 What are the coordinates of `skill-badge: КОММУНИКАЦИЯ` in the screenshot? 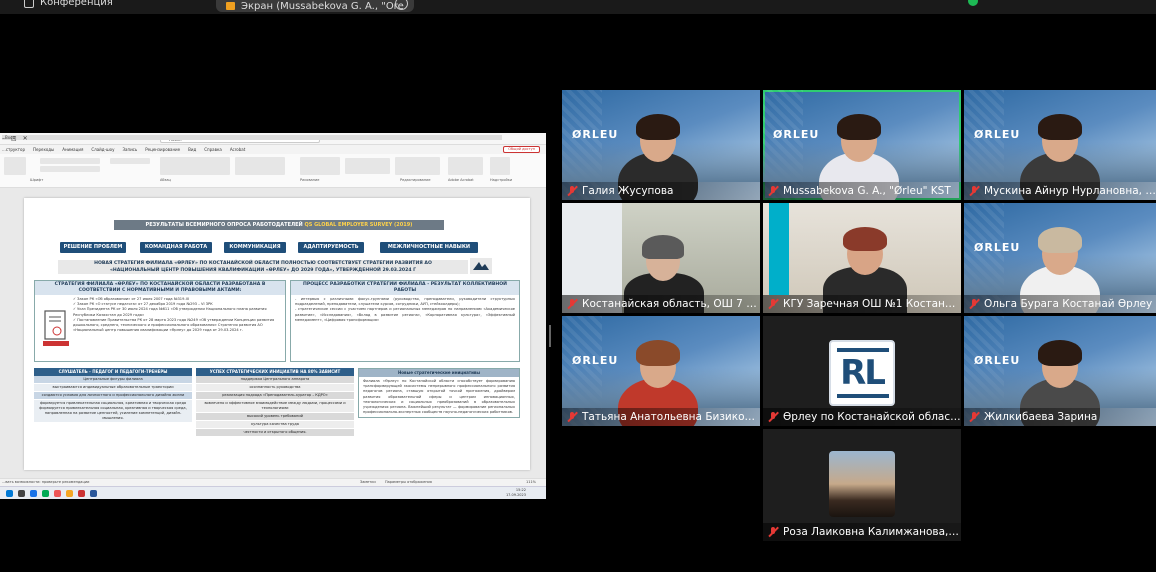 It's located at (255, 247).